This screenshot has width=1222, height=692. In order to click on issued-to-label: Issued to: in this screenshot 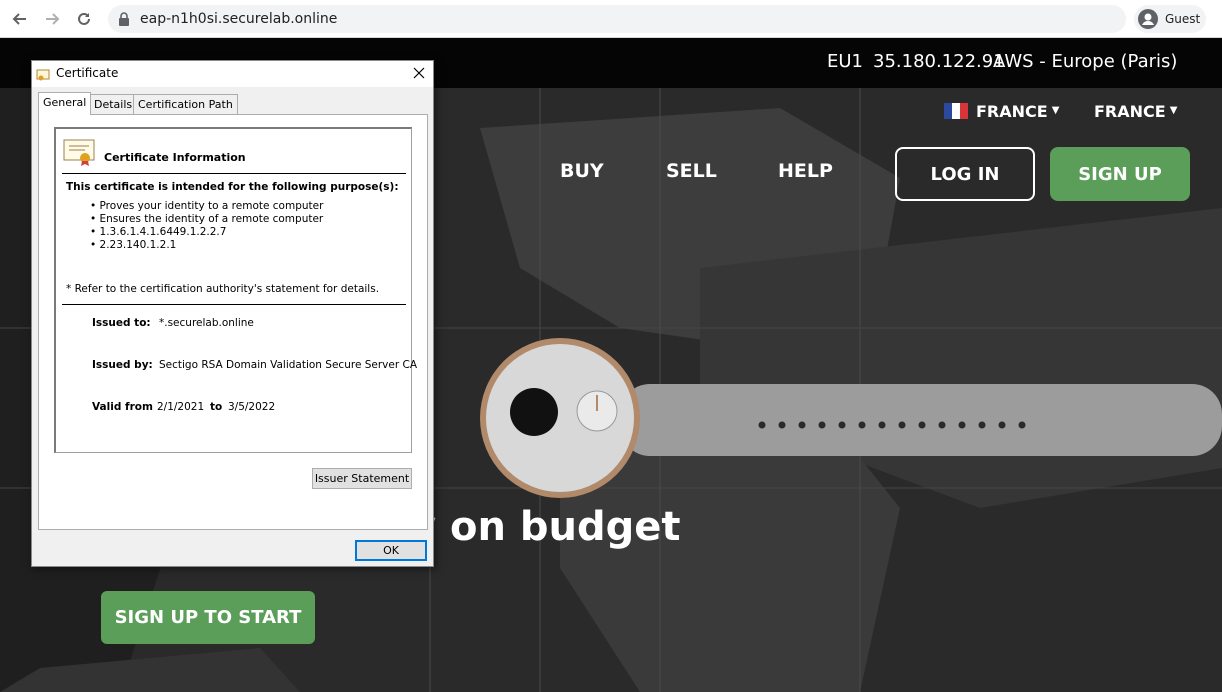, I will do `click(121, 323)`.